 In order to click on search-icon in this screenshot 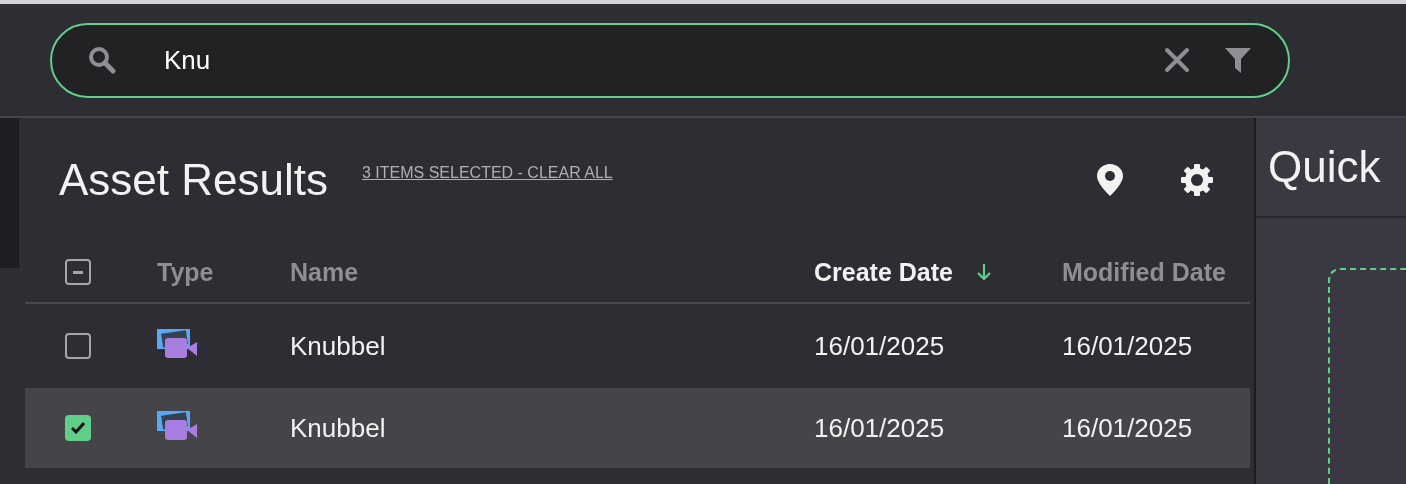, I will do `click(102, 60)`.